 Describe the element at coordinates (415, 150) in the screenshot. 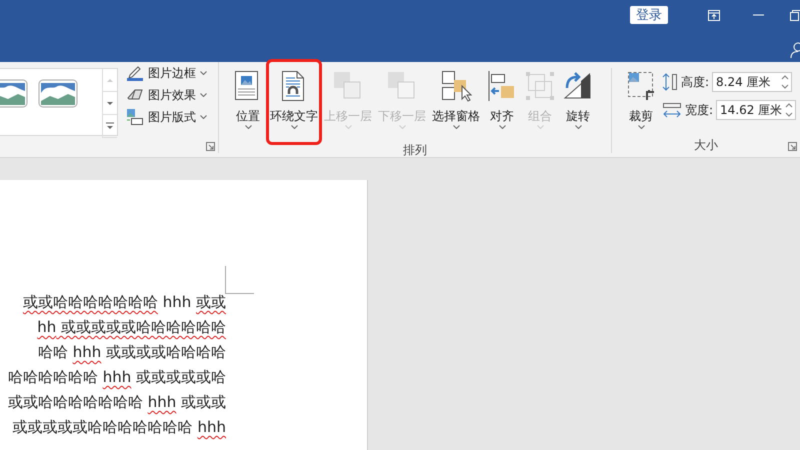

I see `group-label: 排列` at that location.